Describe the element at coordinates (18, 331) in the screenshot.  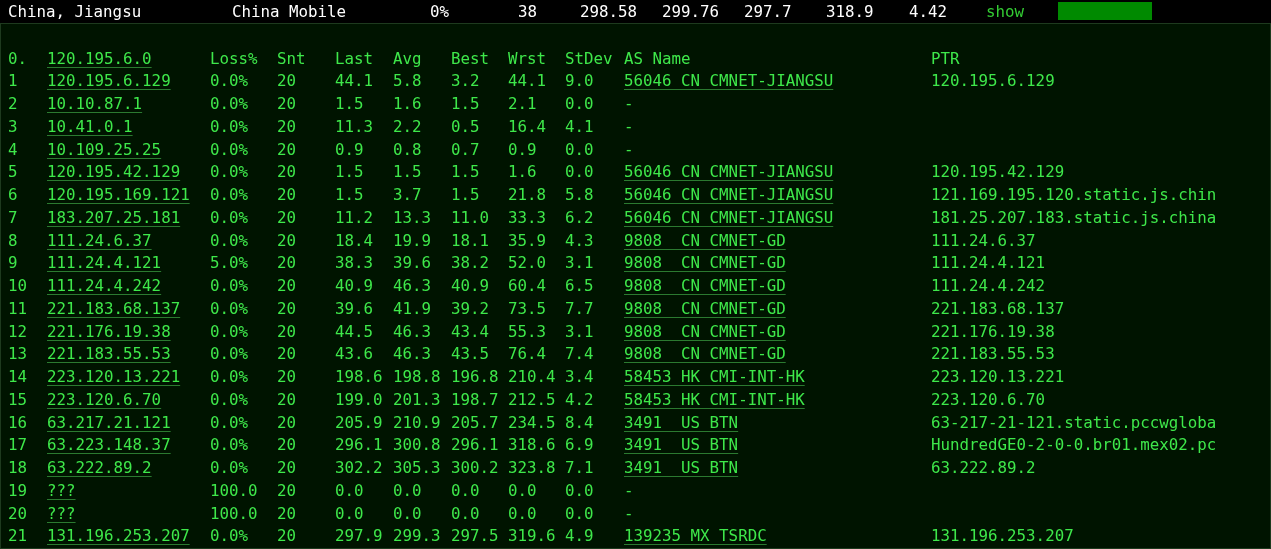
I see `hop-number: 12` at that location.